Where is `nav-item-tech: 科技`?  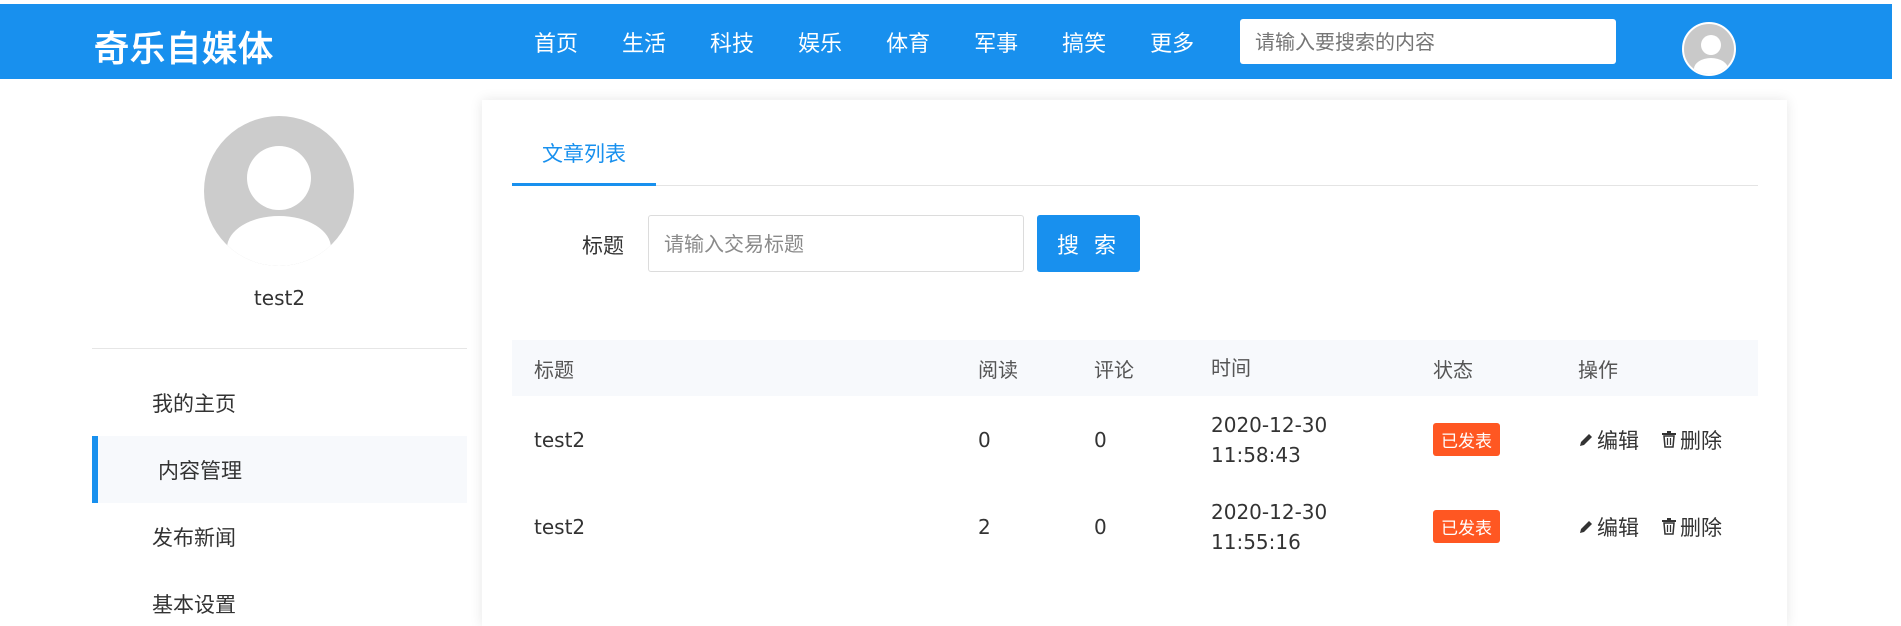 nav-item-tech: 科技 is located at coordinates (732, 42).